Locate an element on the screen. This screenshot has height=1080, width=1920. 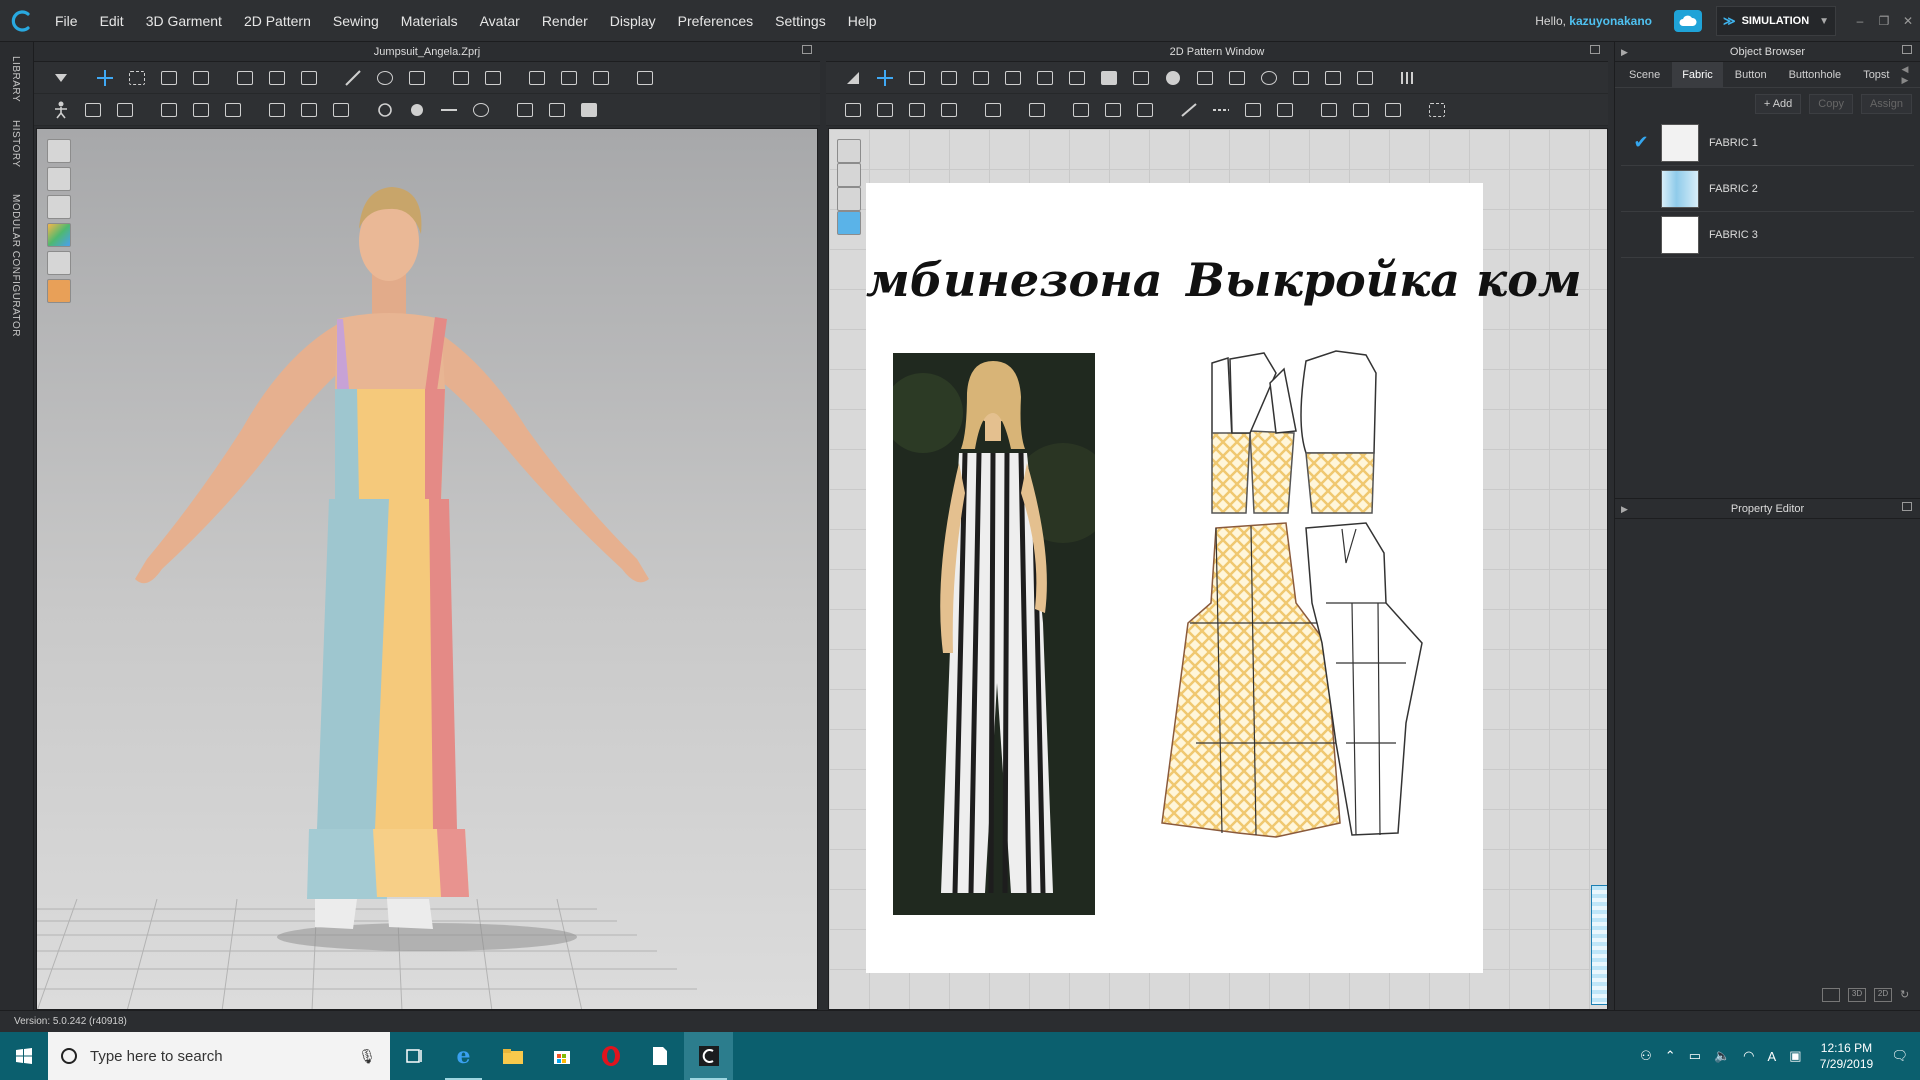
zipper-icon is located at coordinates (233, 110).